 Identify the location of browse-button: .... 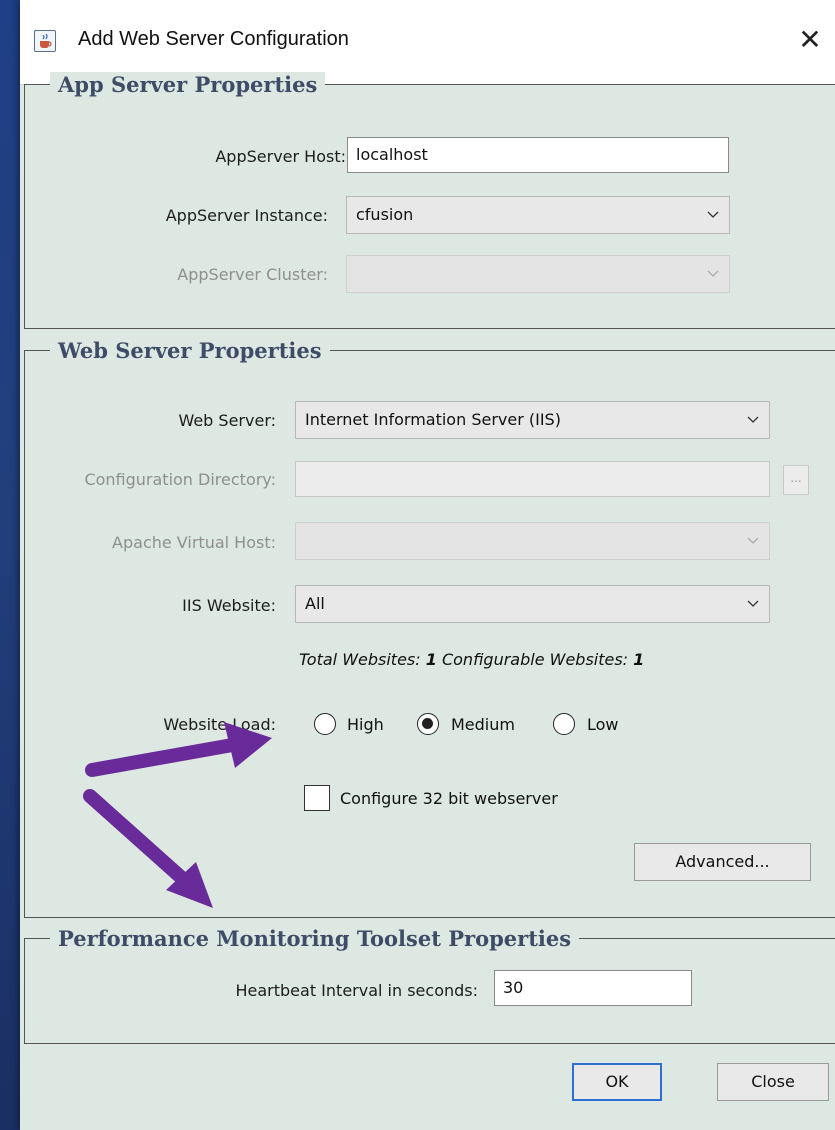
(796, 480).